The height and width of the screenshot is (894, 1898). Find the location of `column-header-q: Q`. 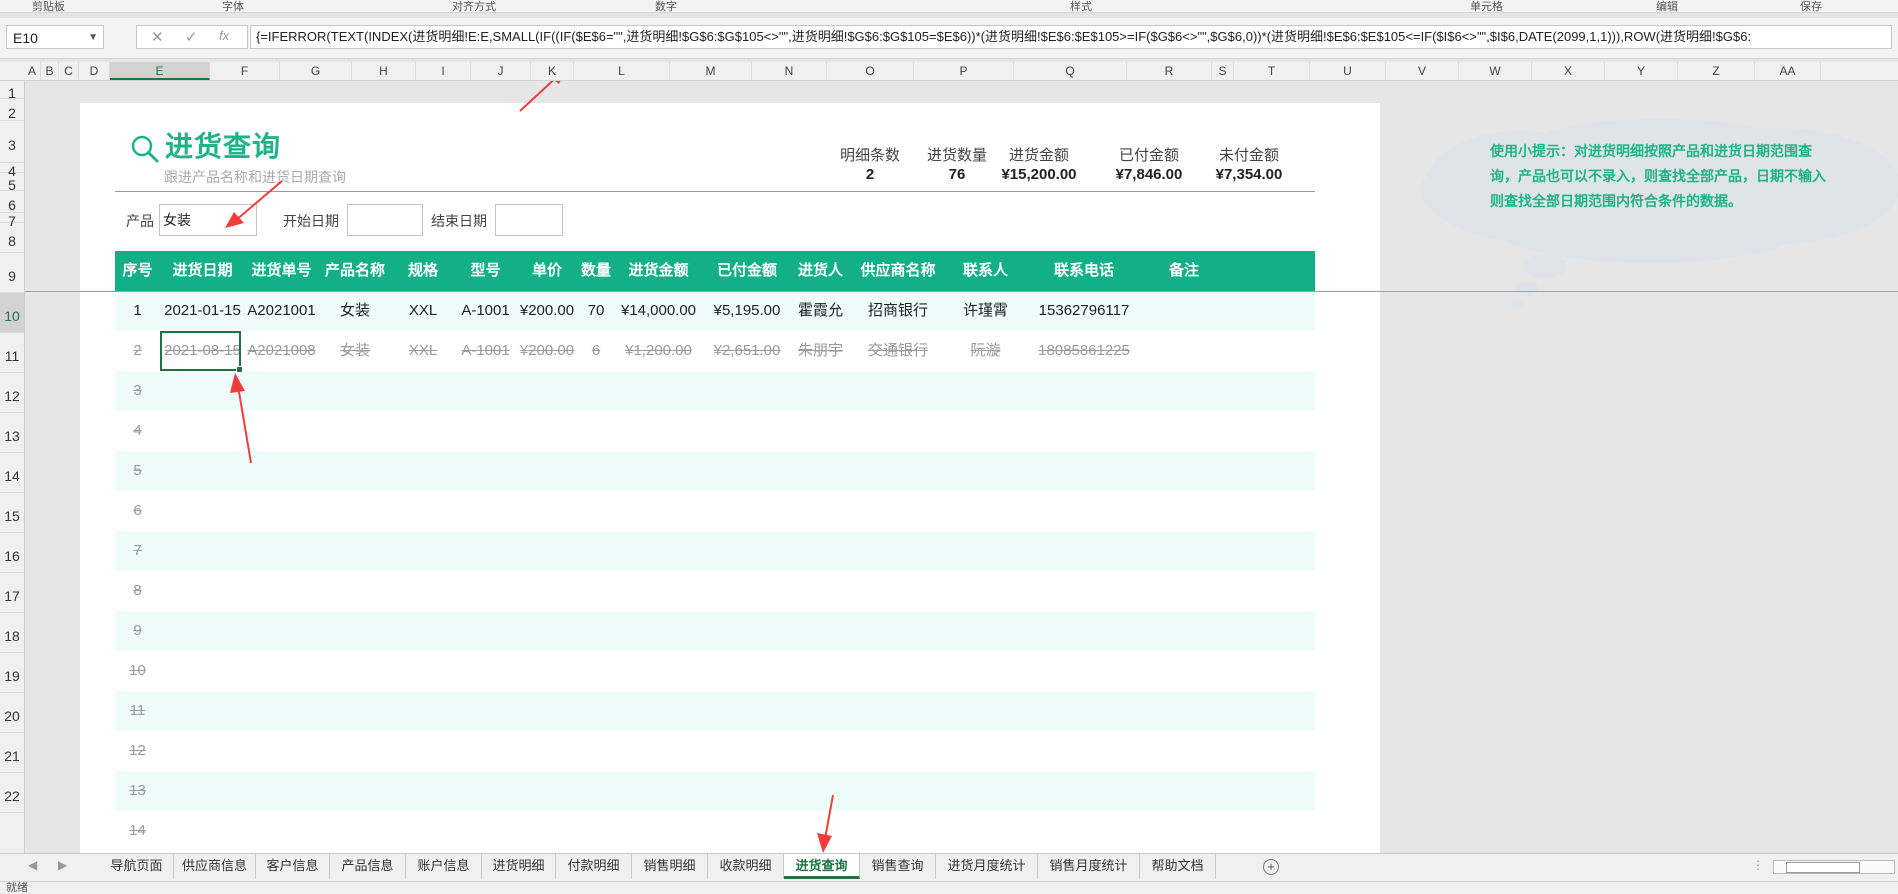

column-header-q: Q is located at coordinates (1070, 71).